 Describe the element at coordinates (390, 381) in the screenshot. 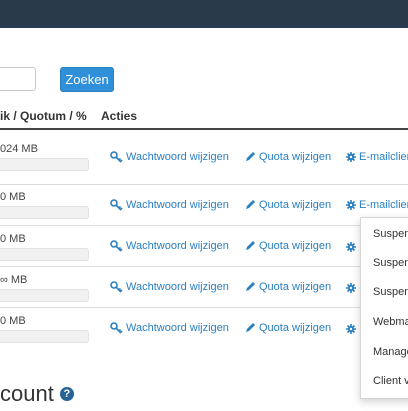

I see `dropdown-item-client-config: Client v` at that location.